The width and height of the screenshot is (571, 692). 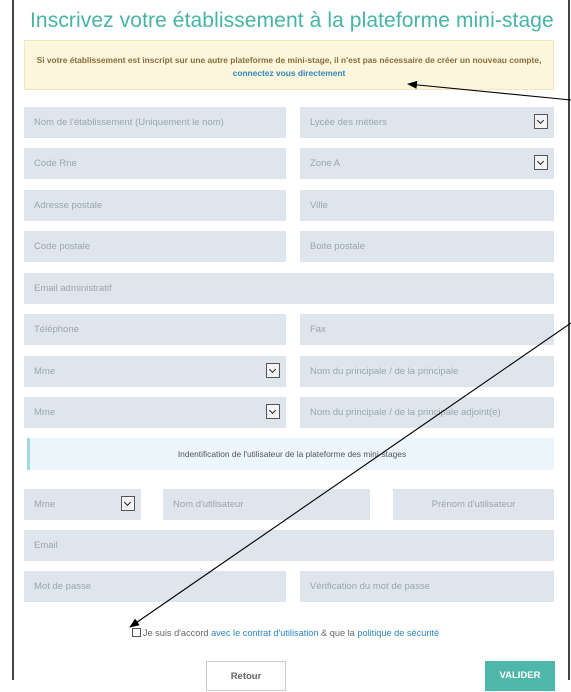 I want to click on zone-select: Zone A, so click(x=427, y=163).